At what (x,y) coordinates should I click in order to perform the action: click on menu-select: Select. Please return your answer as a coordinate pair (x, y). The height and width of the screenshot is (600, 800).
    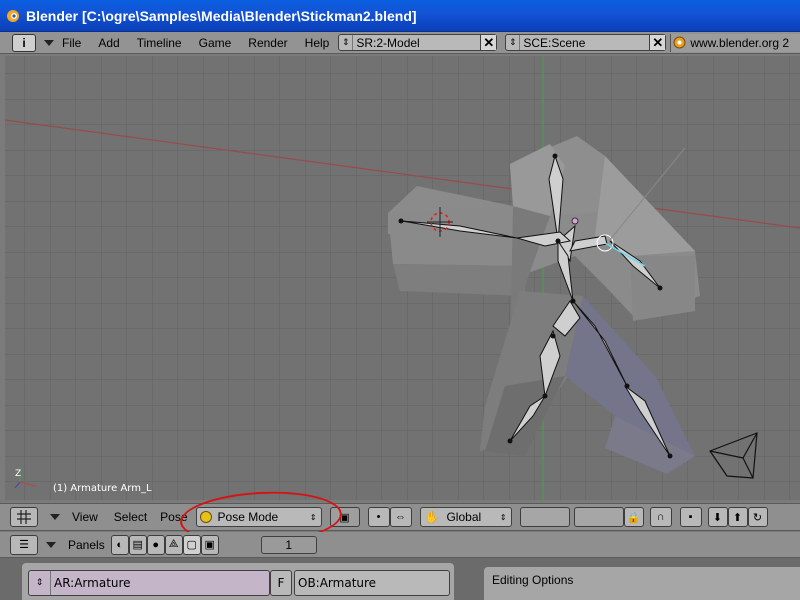
    Looking at the image, I should click on (130, 517).